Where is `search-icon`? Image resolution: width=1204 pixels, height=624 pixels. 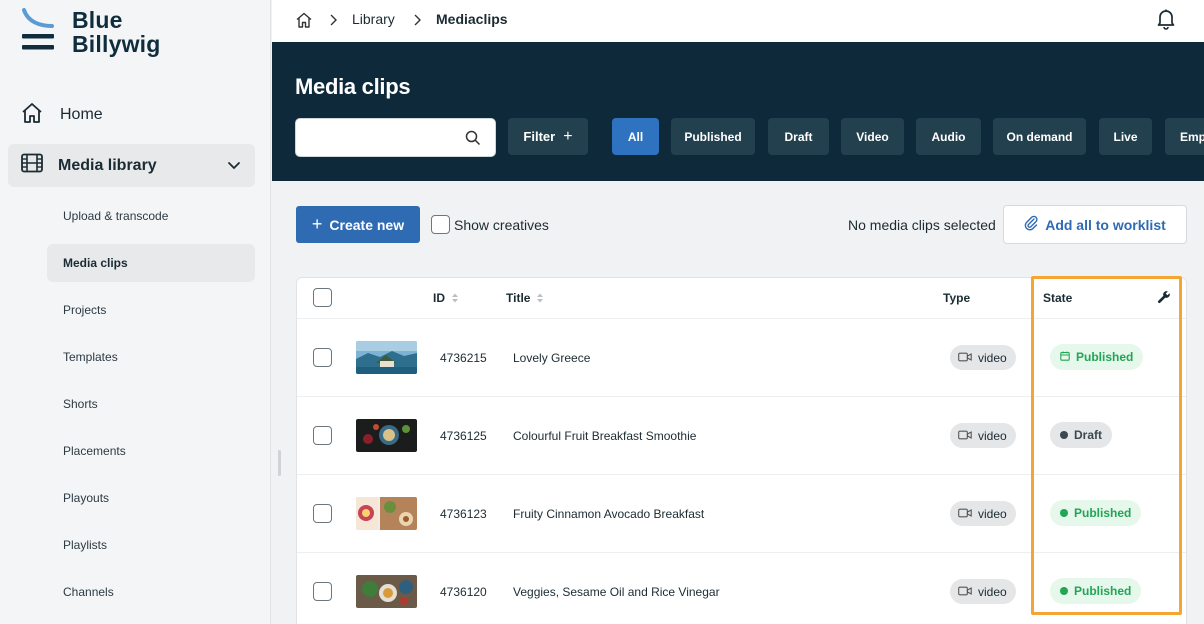
search-icon is located at coordinates (473, 140).